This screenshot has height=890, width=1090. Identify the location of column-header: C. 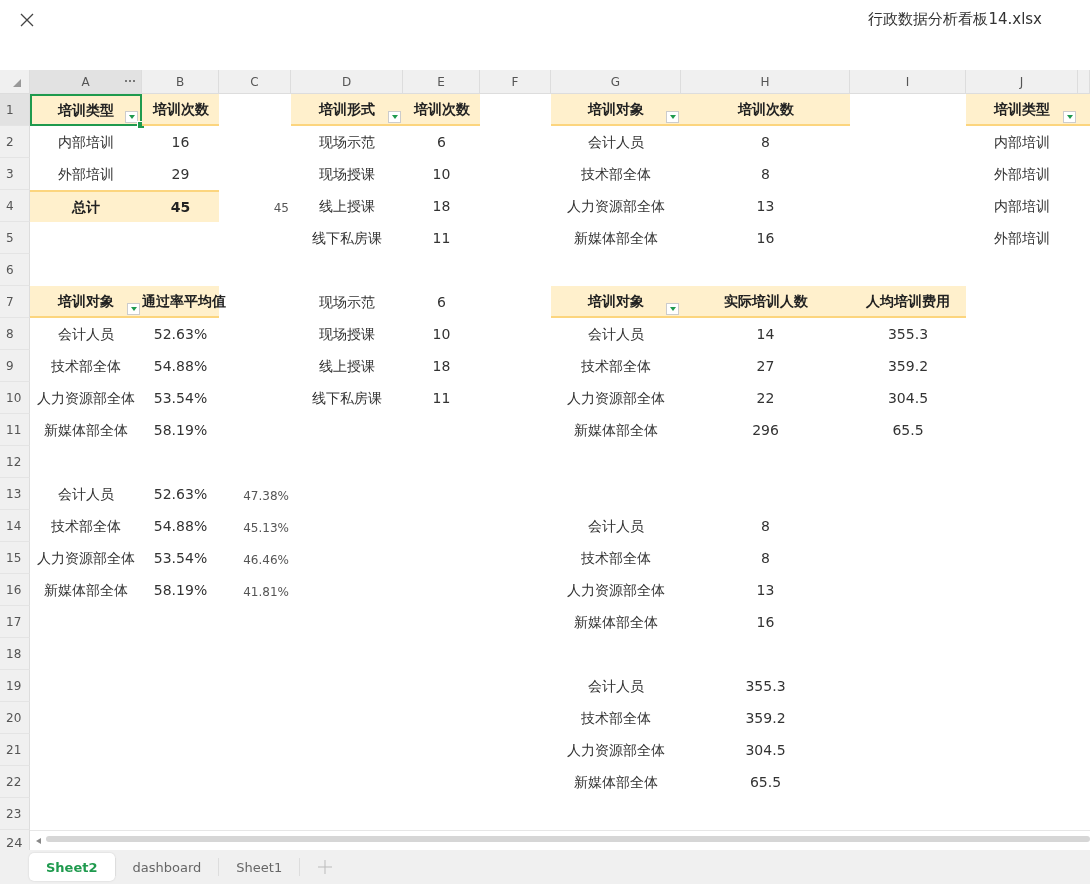
(255, 82).